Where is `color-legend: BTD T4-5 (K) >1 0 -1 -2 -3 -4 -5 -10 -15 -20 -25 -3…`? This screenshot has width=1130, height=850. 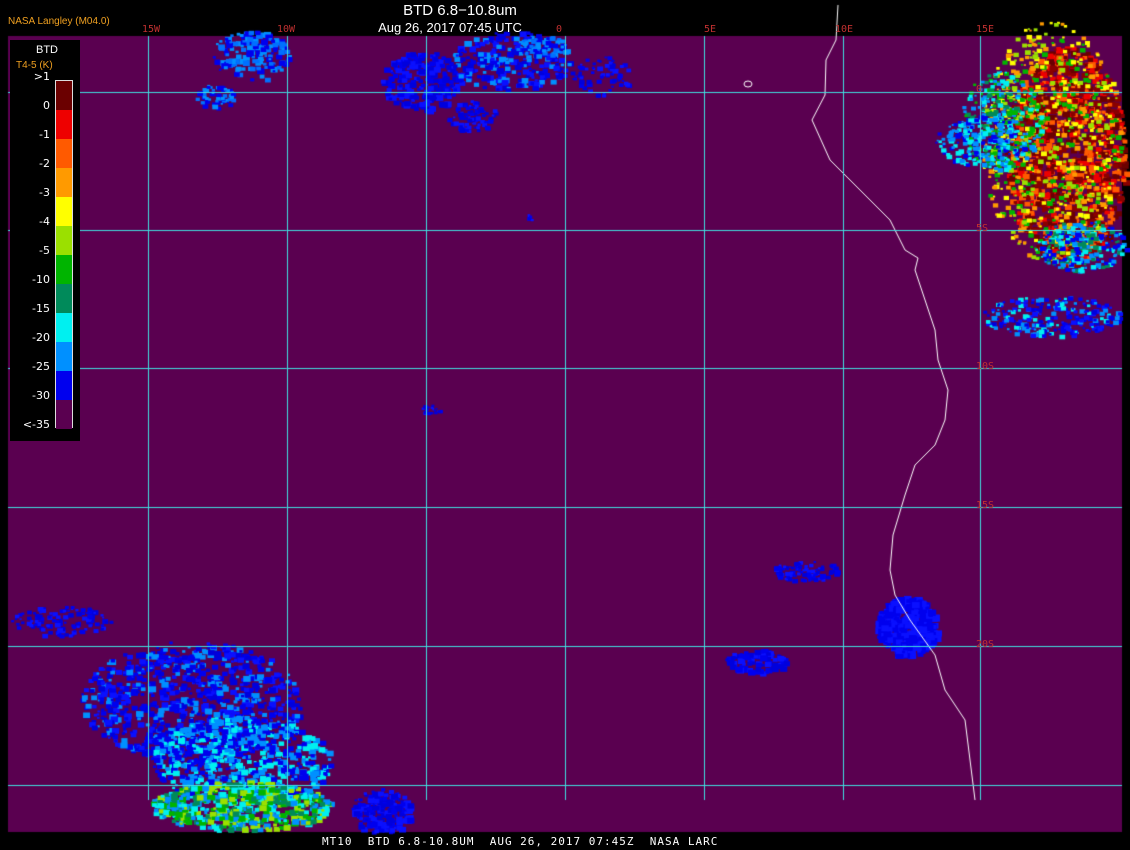 color-legend: BTD T4-5 (K) >1 0 -1 -2 -3 -4 -5 -10 -15 -20 -25 -3… is located at coordinates (45, 240).